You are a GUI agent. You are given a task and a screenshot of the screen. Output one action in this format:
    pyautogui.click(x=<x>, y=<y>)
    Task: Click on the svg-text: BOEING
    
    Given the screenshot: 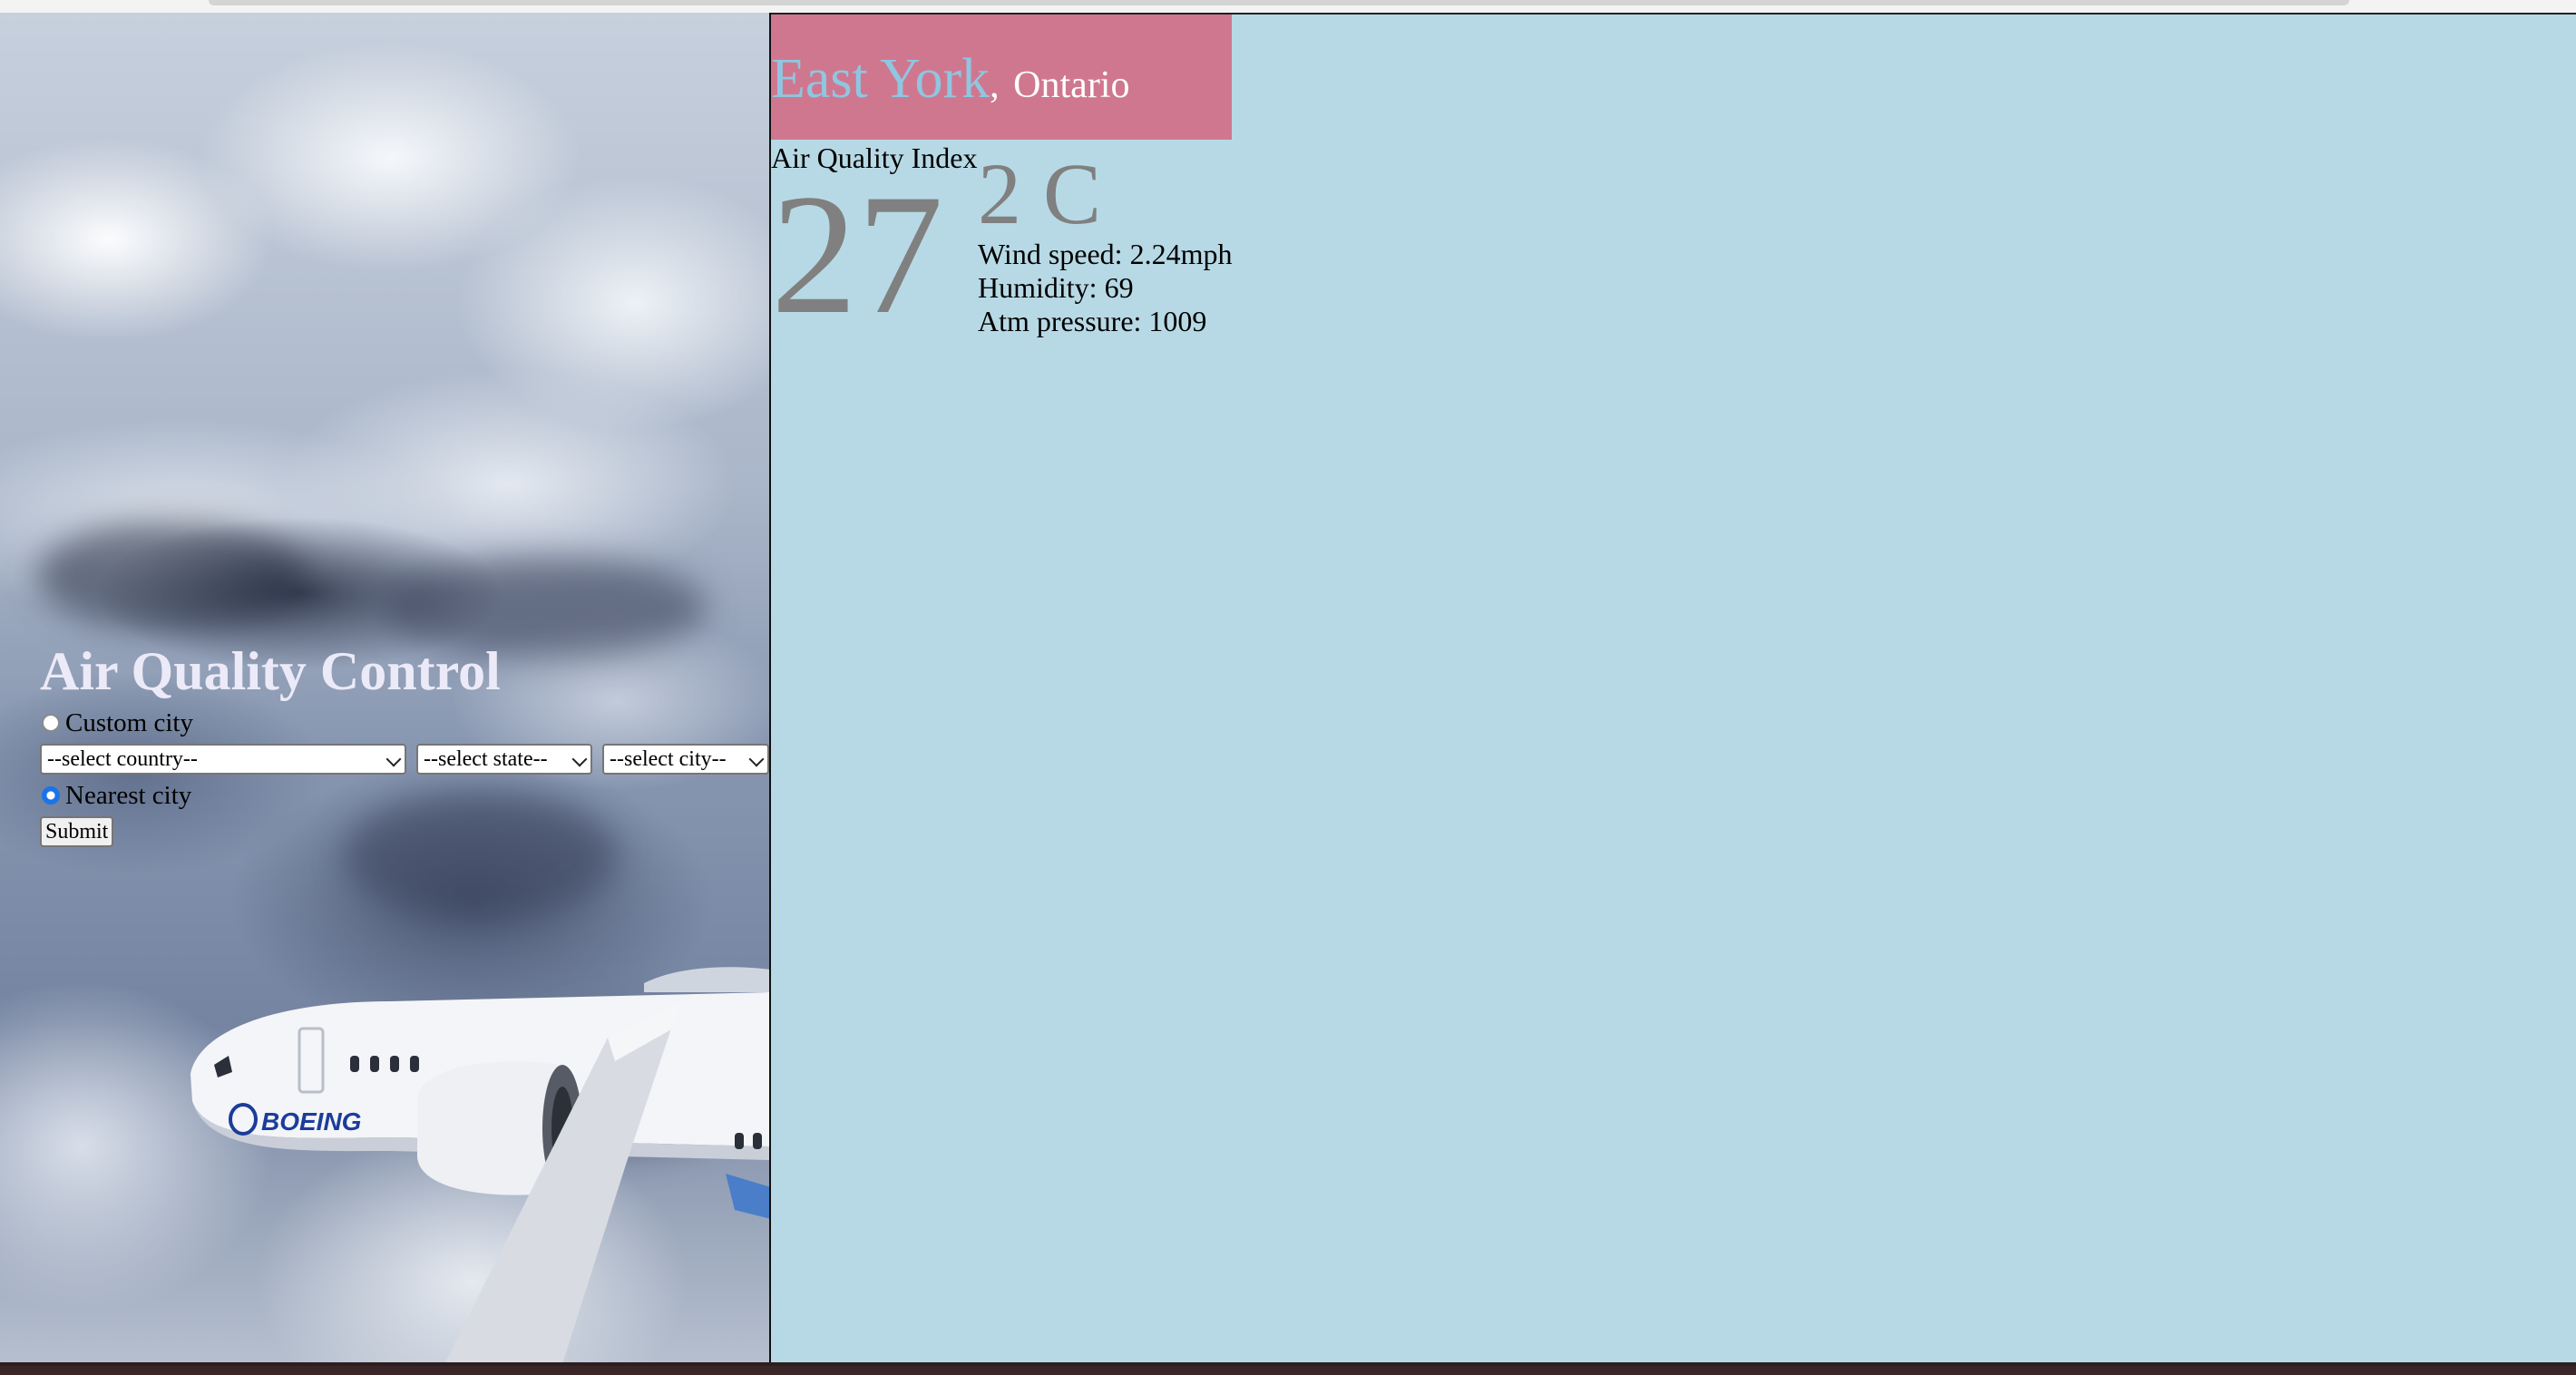 What is the action you would take?
    pyautogui.click(x=311, y=1121)
    